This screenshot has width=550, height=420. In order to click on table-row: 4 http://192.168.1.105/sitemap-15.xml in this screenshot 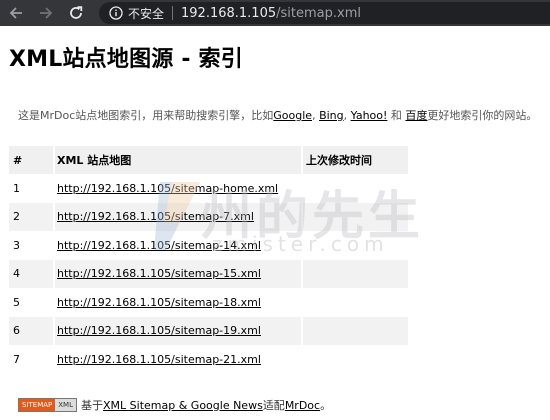, I will do `click(208, 273)`.